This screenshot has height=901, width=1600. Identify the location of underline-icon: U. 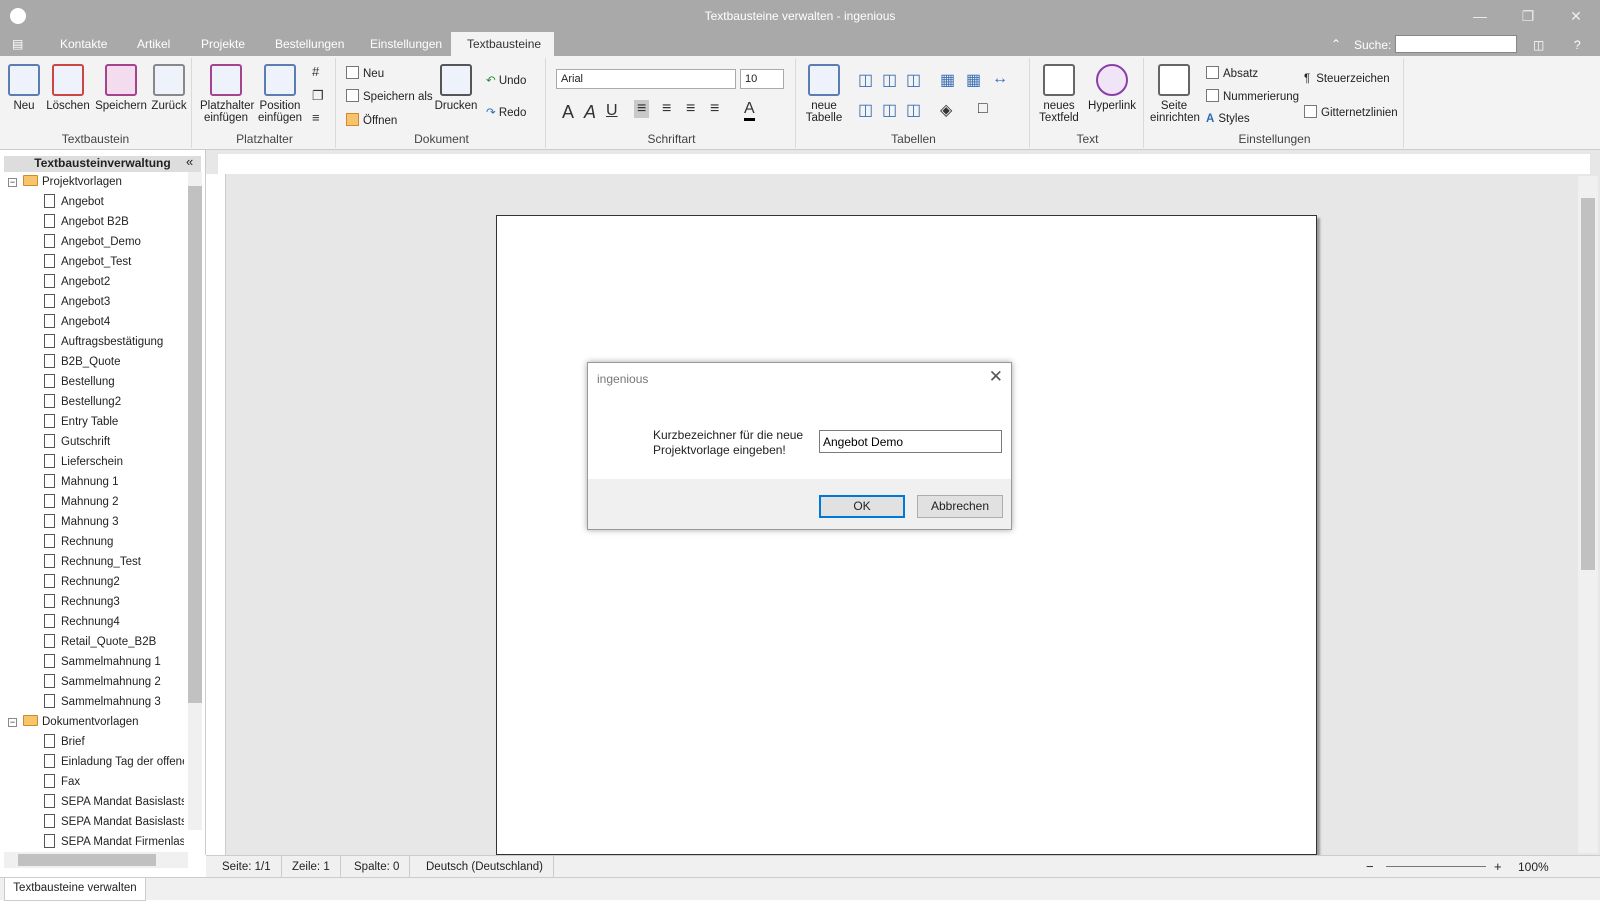
(612, 111).